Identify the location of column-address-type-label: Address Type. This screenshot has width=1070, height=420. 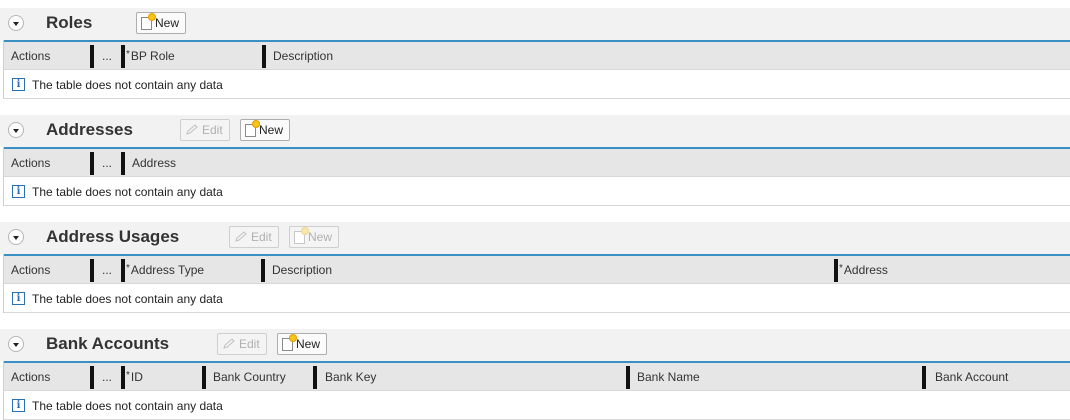
(167, 270).